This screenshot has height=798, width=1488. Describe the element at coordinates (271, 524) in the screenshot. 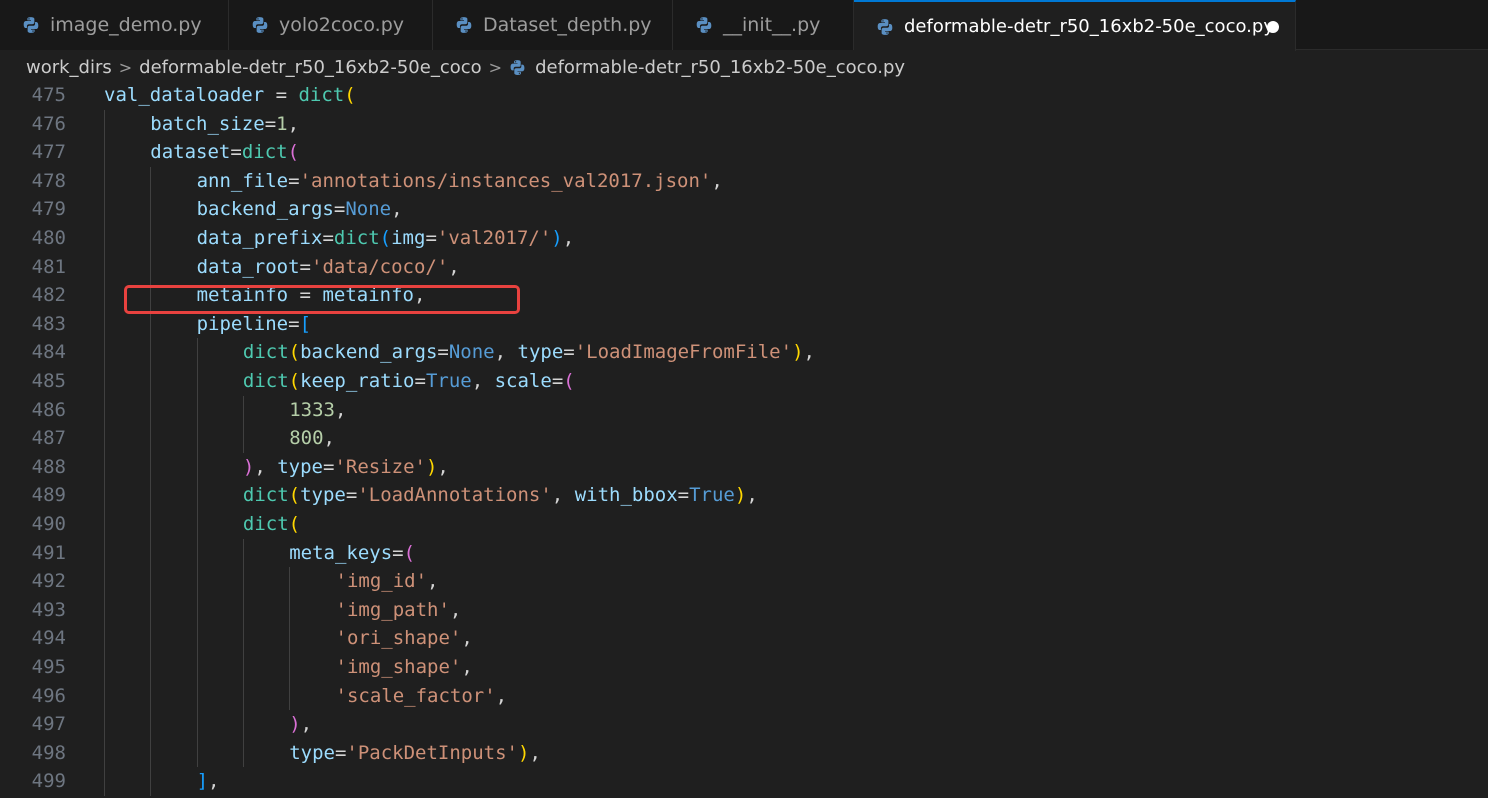

I see `code-text: dict(` at that location.